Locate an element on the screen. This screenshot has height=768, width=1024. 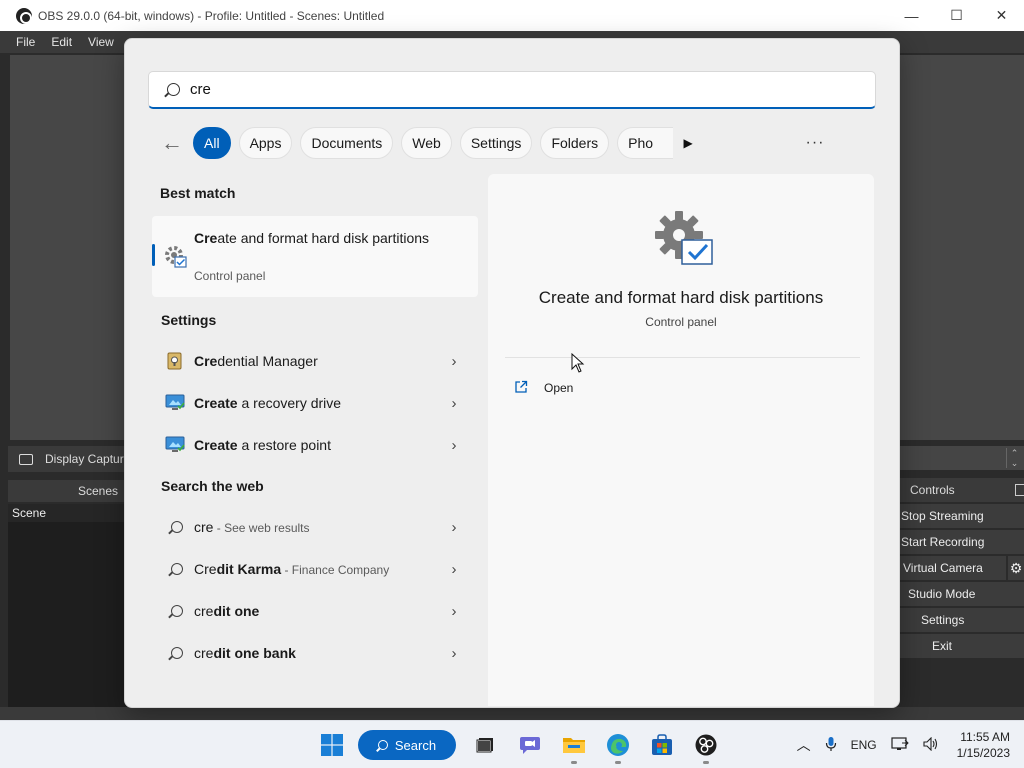
best-match-header: Best match is located at coordinates (198, 193).